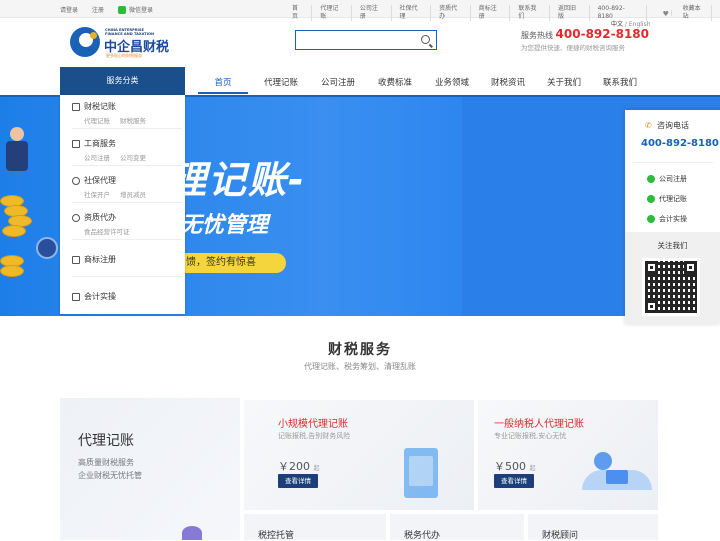  Describe the element at coordinates (620, 85) in the screenshot. I see `nav-contact: 联系我们` at that location.